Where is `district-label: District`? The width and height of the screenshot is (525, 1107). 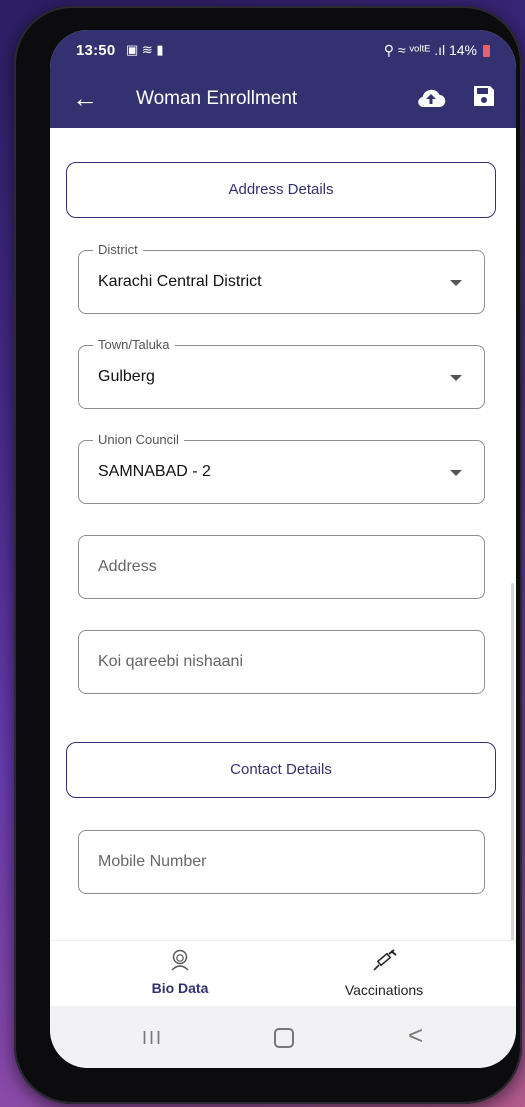 district-label: District is located at coordinates (118, 249).